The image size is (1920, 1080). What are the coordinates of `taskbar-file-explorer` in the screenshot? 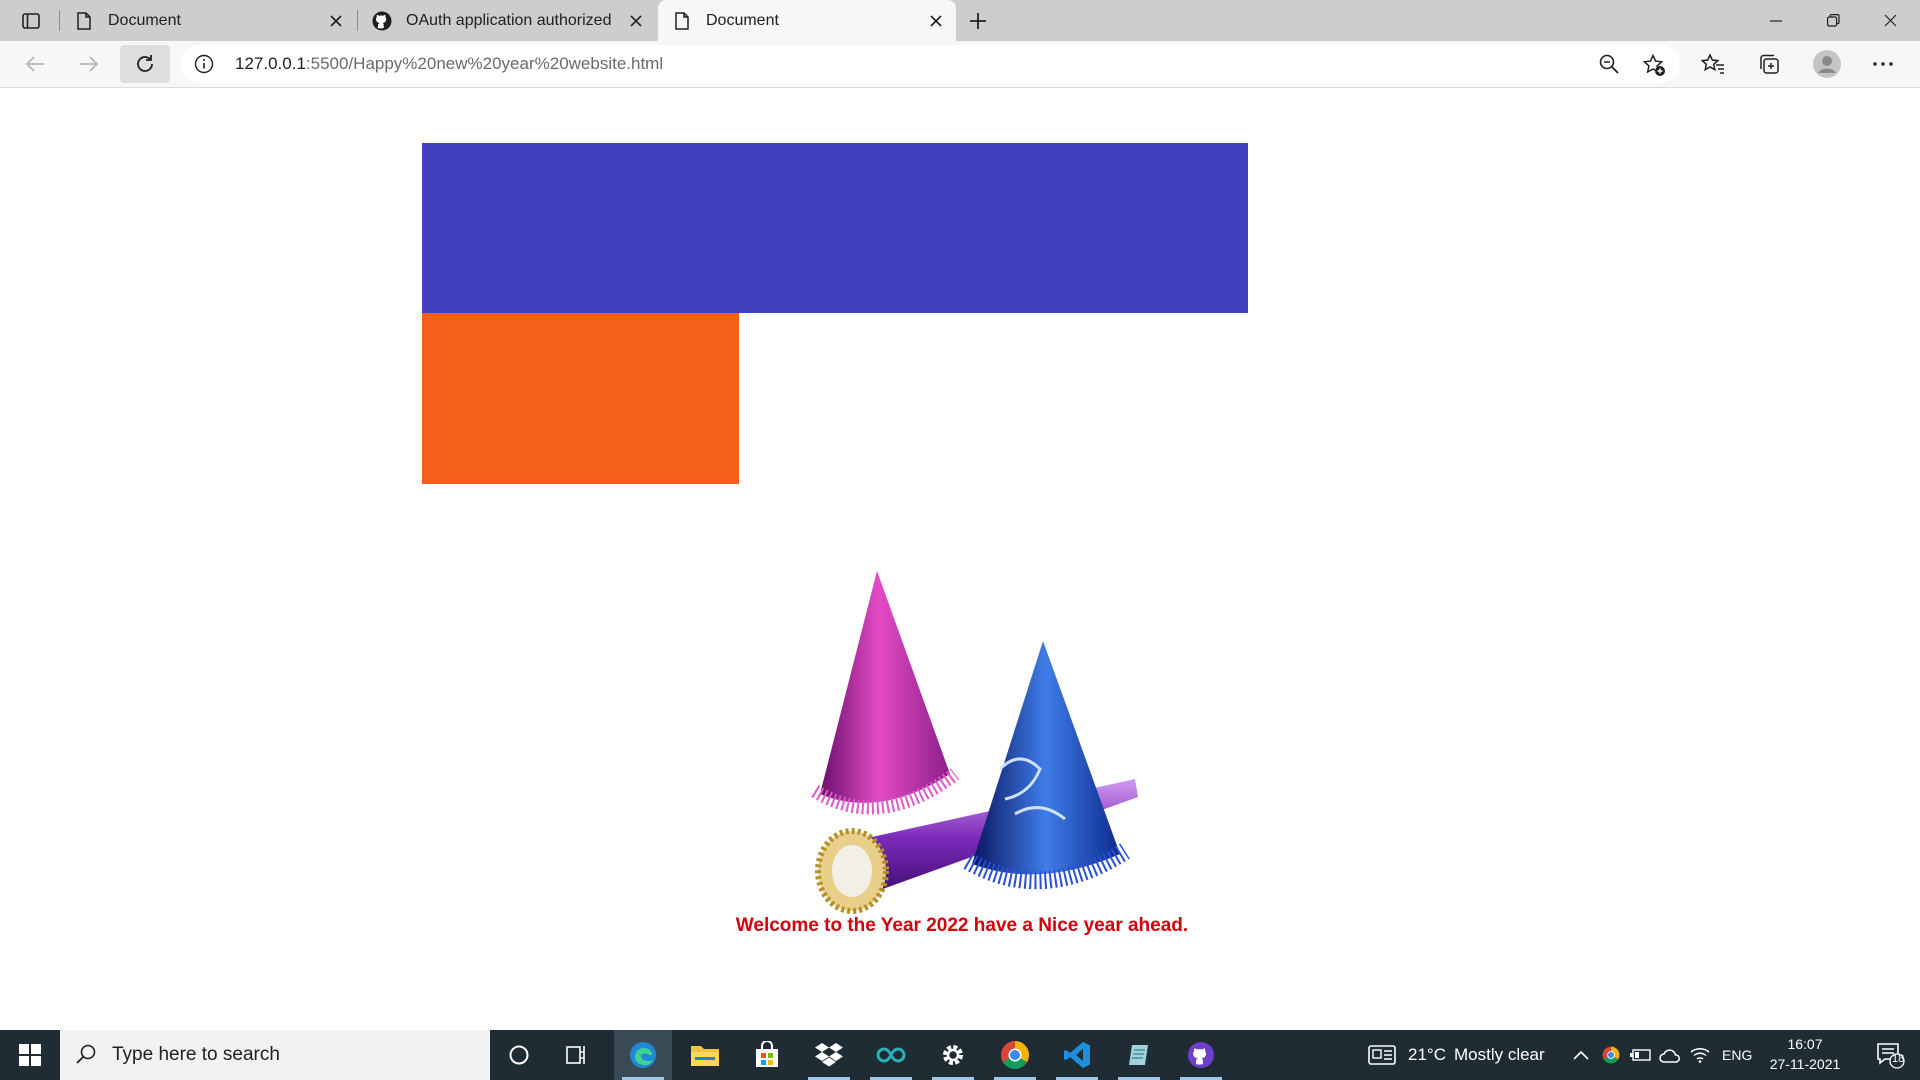 It's located at (705, 1055).